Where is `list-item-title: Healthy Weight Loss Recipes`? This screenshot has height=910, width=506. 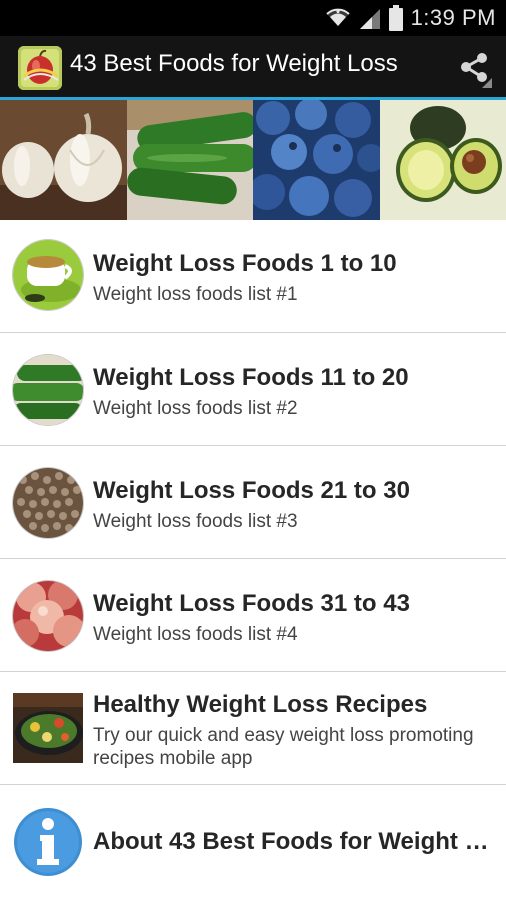 list-item-title: Healthy Weight Loss Recipes is located at coordinates (293, 705).